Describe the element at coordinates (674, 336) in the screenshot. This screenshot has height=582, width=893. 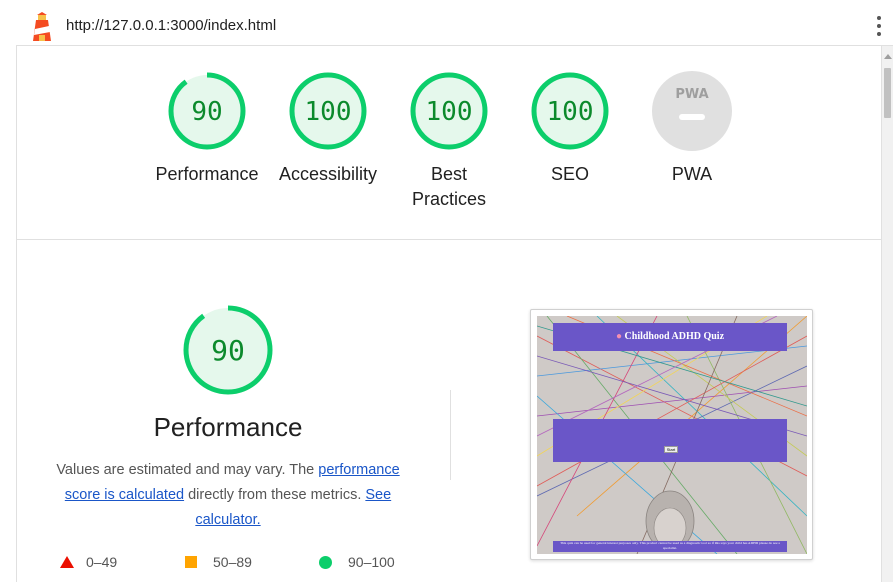
I see `screenshot-title: Childhood ADHD Quiz` at that location.